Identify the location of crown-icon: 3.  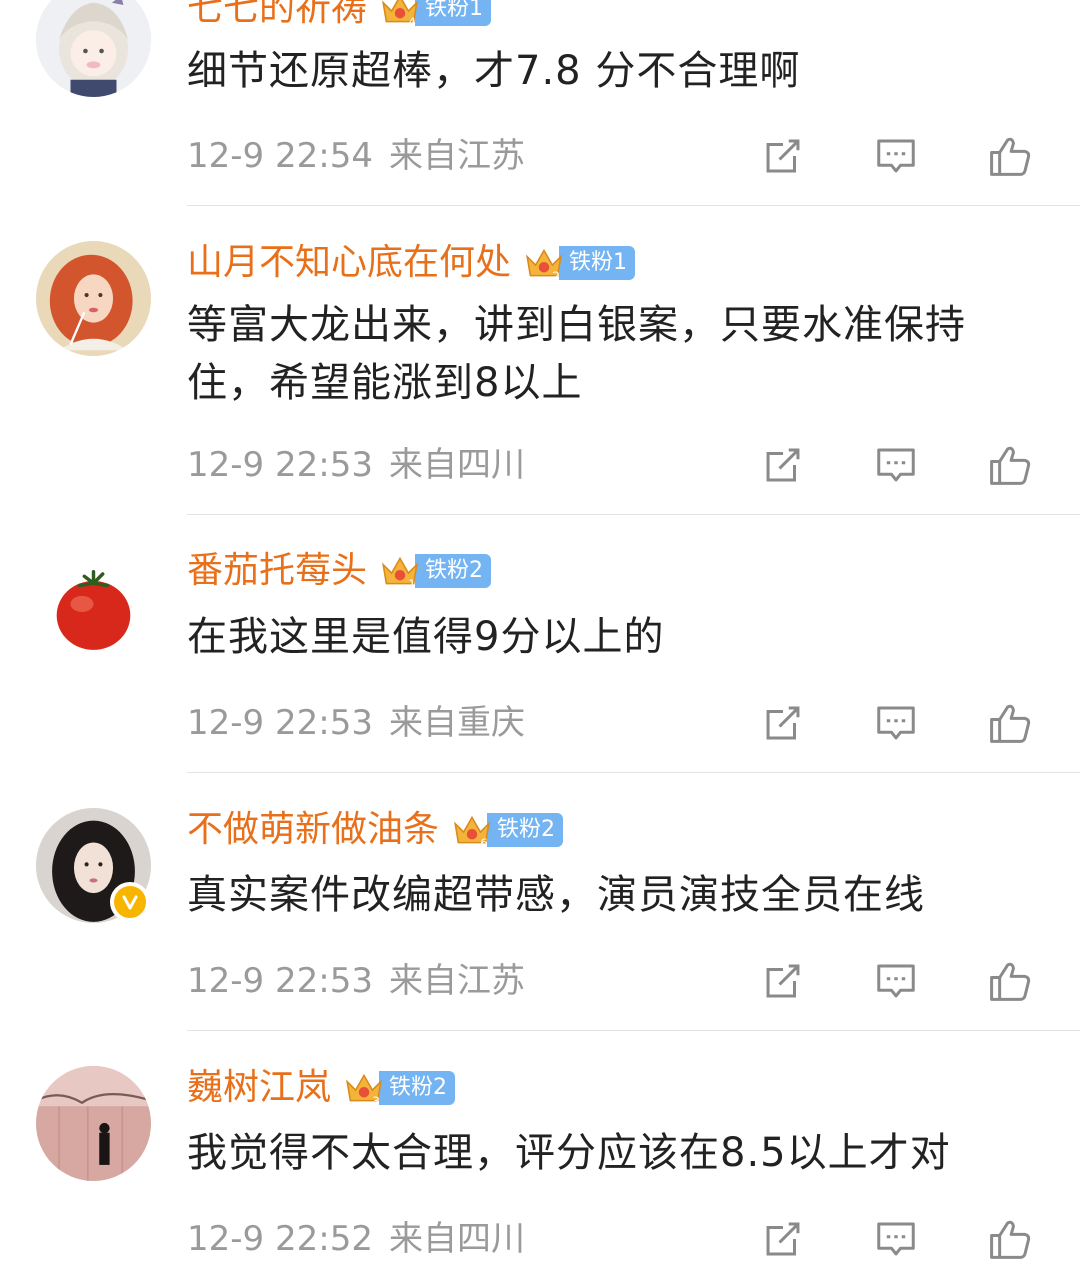
(364, 1090).